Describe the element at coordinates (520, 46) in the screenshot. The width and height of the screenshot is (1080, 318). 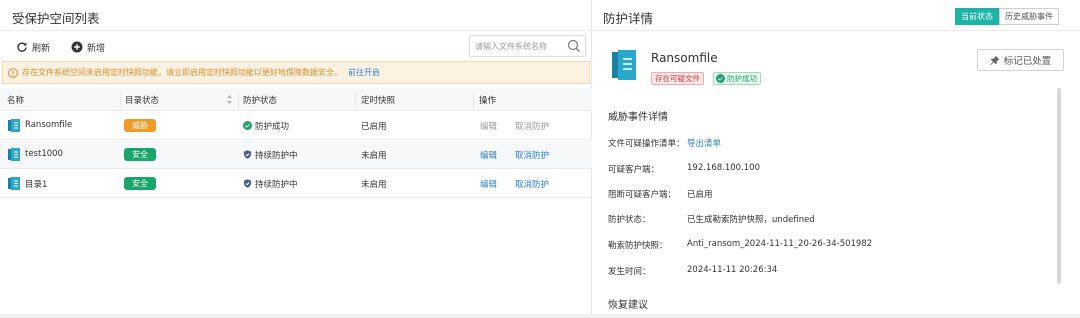
I see `search-input` at that location.